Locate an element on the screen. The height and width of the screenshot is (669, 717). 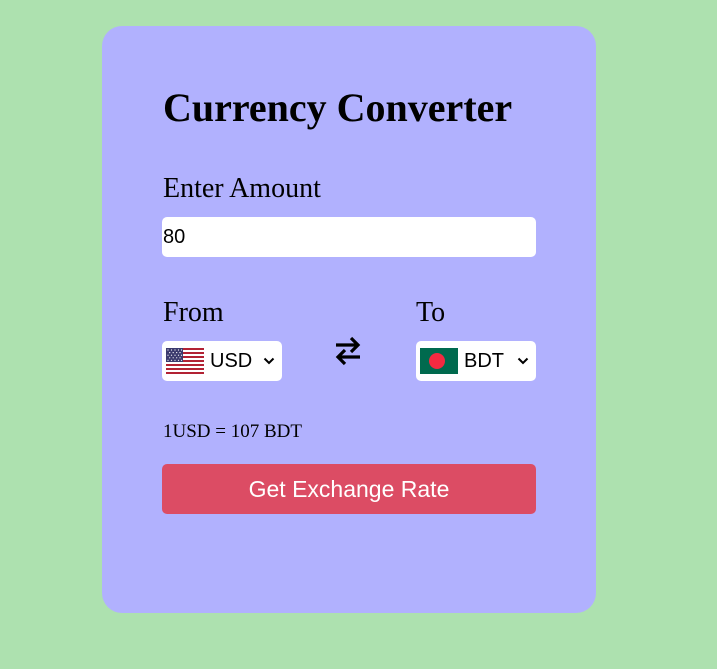
from-currency-select: USD is located at coordinates (222, 361).